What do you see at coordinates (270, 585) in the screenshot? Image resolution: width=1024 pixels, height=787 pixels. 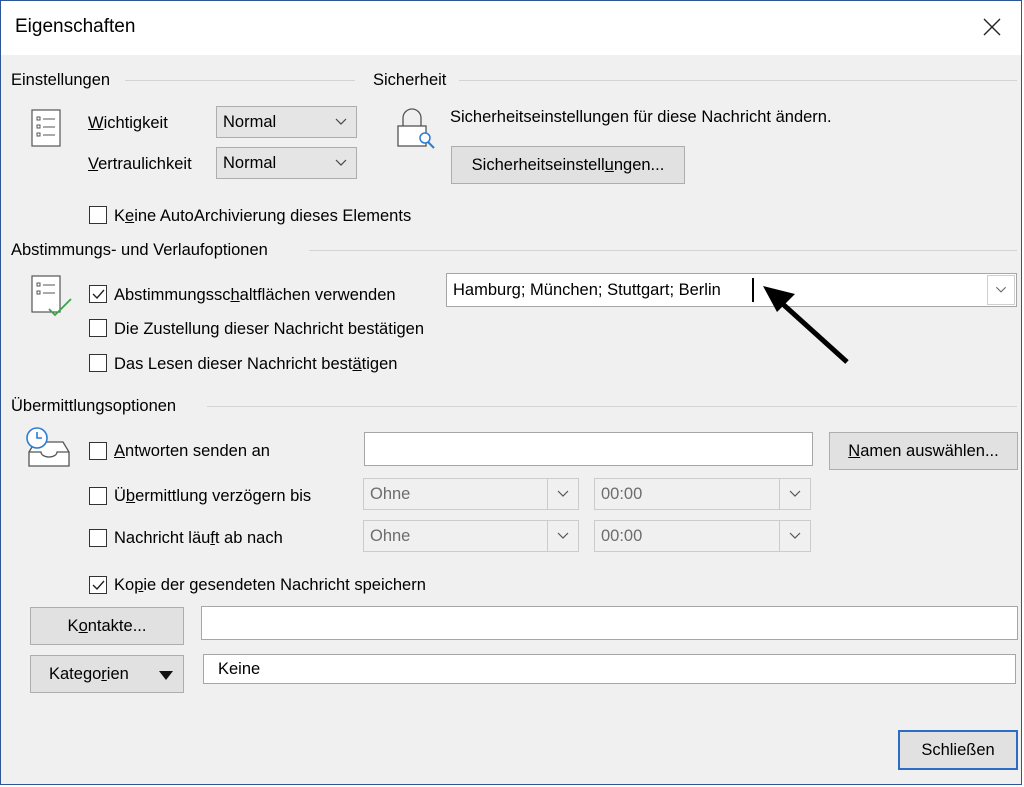 I see `save-copy-label: Kopie der gesendeten Nachricht speichern` at bounding box center [270, 585].